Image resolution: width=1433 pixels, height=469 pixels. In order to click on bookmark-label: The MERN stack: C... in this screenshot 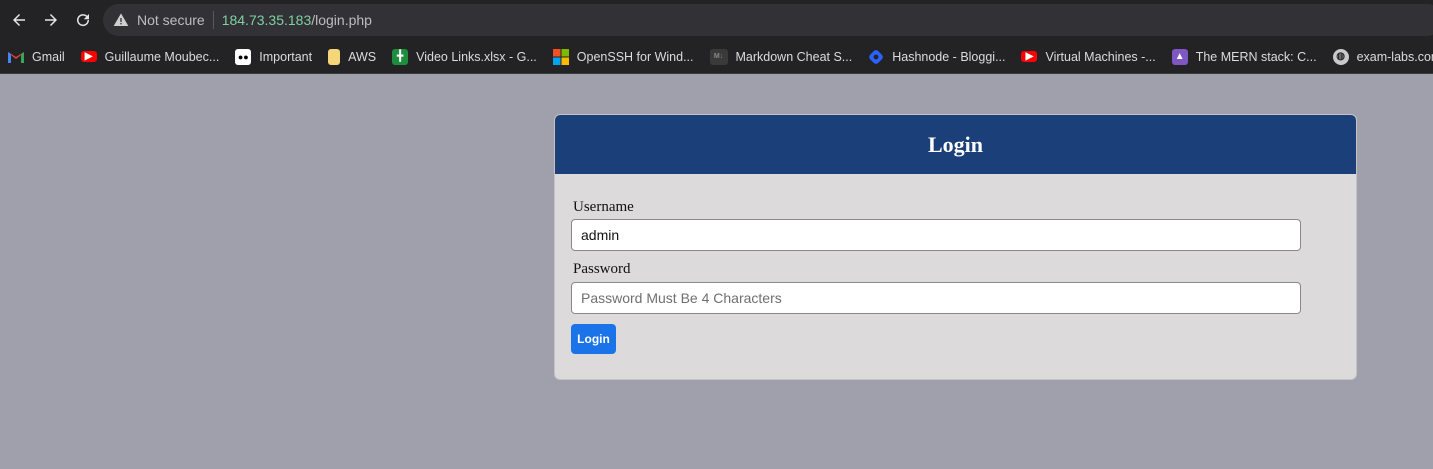, I will do `click(1256, 56)`.